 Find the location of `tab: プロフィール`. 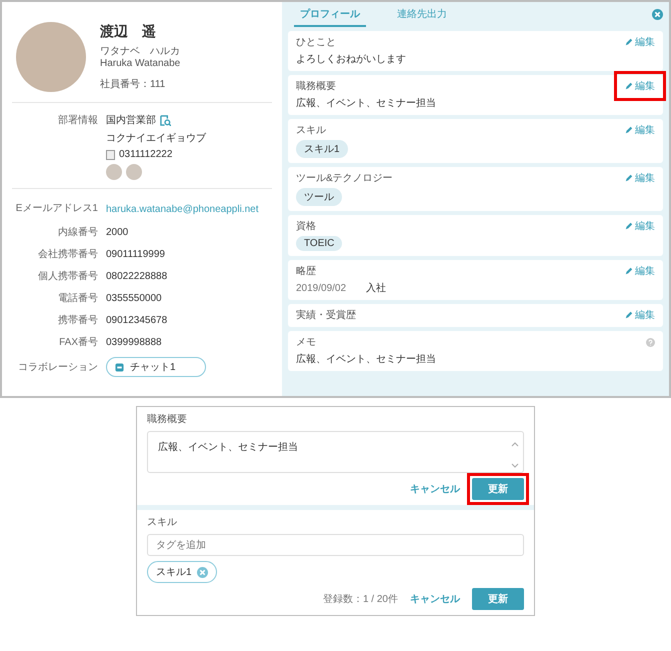

tab: プロフィール is located at coordinates (330, 14).